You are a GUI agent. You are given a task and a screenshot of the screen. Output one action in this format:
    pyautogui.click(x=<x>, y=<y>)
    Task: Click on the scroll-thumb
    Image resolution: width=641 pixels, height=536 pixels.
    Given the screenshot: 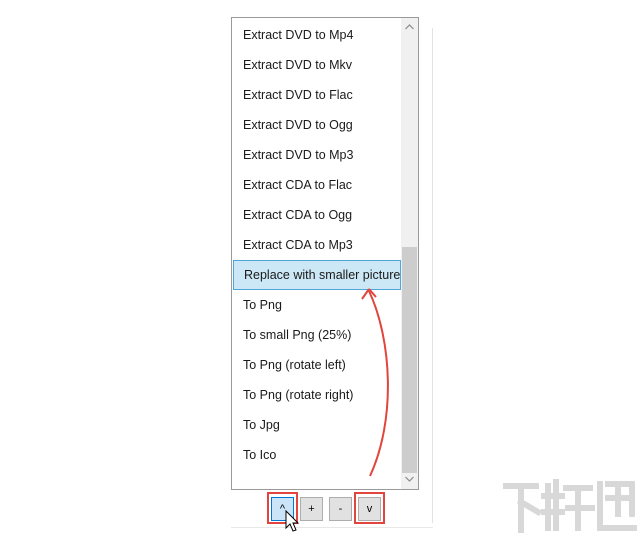 What is the action you would take?
    pyautogui.click(x=409, y=360)
    